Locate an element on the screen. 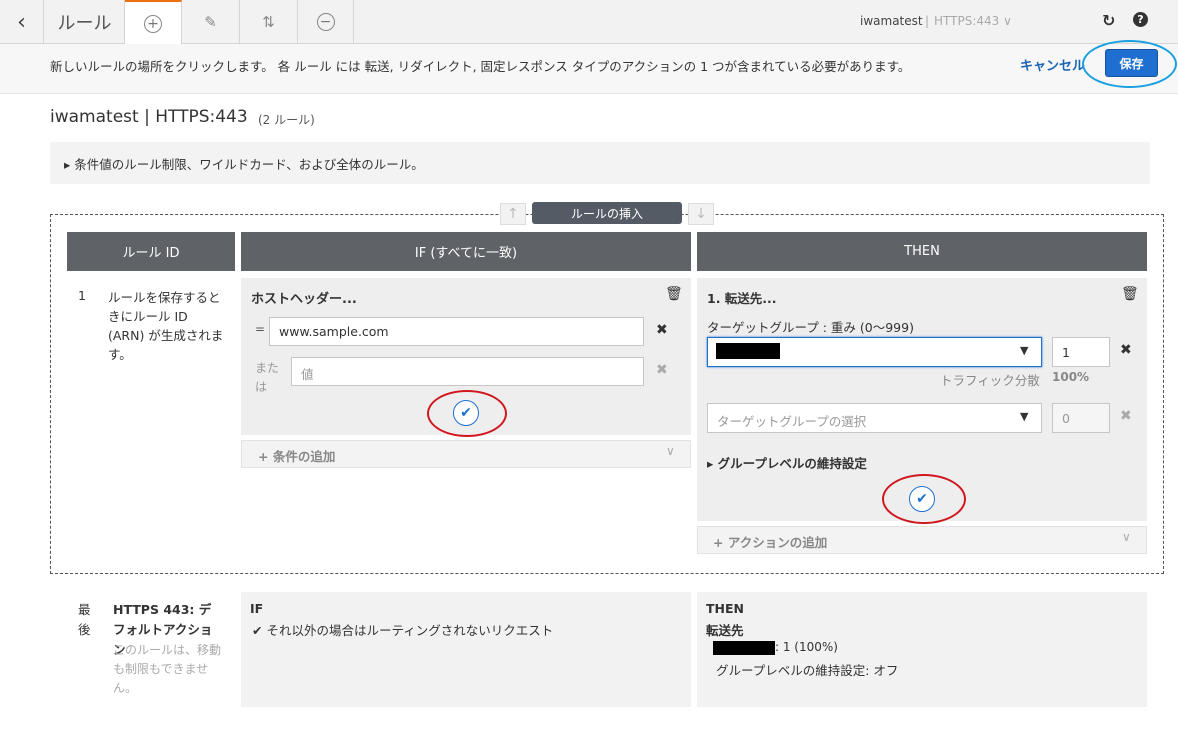 The height and width of the screenshot is (730, 1178). column-header-then: THEN is located at coordinates (922, 251).